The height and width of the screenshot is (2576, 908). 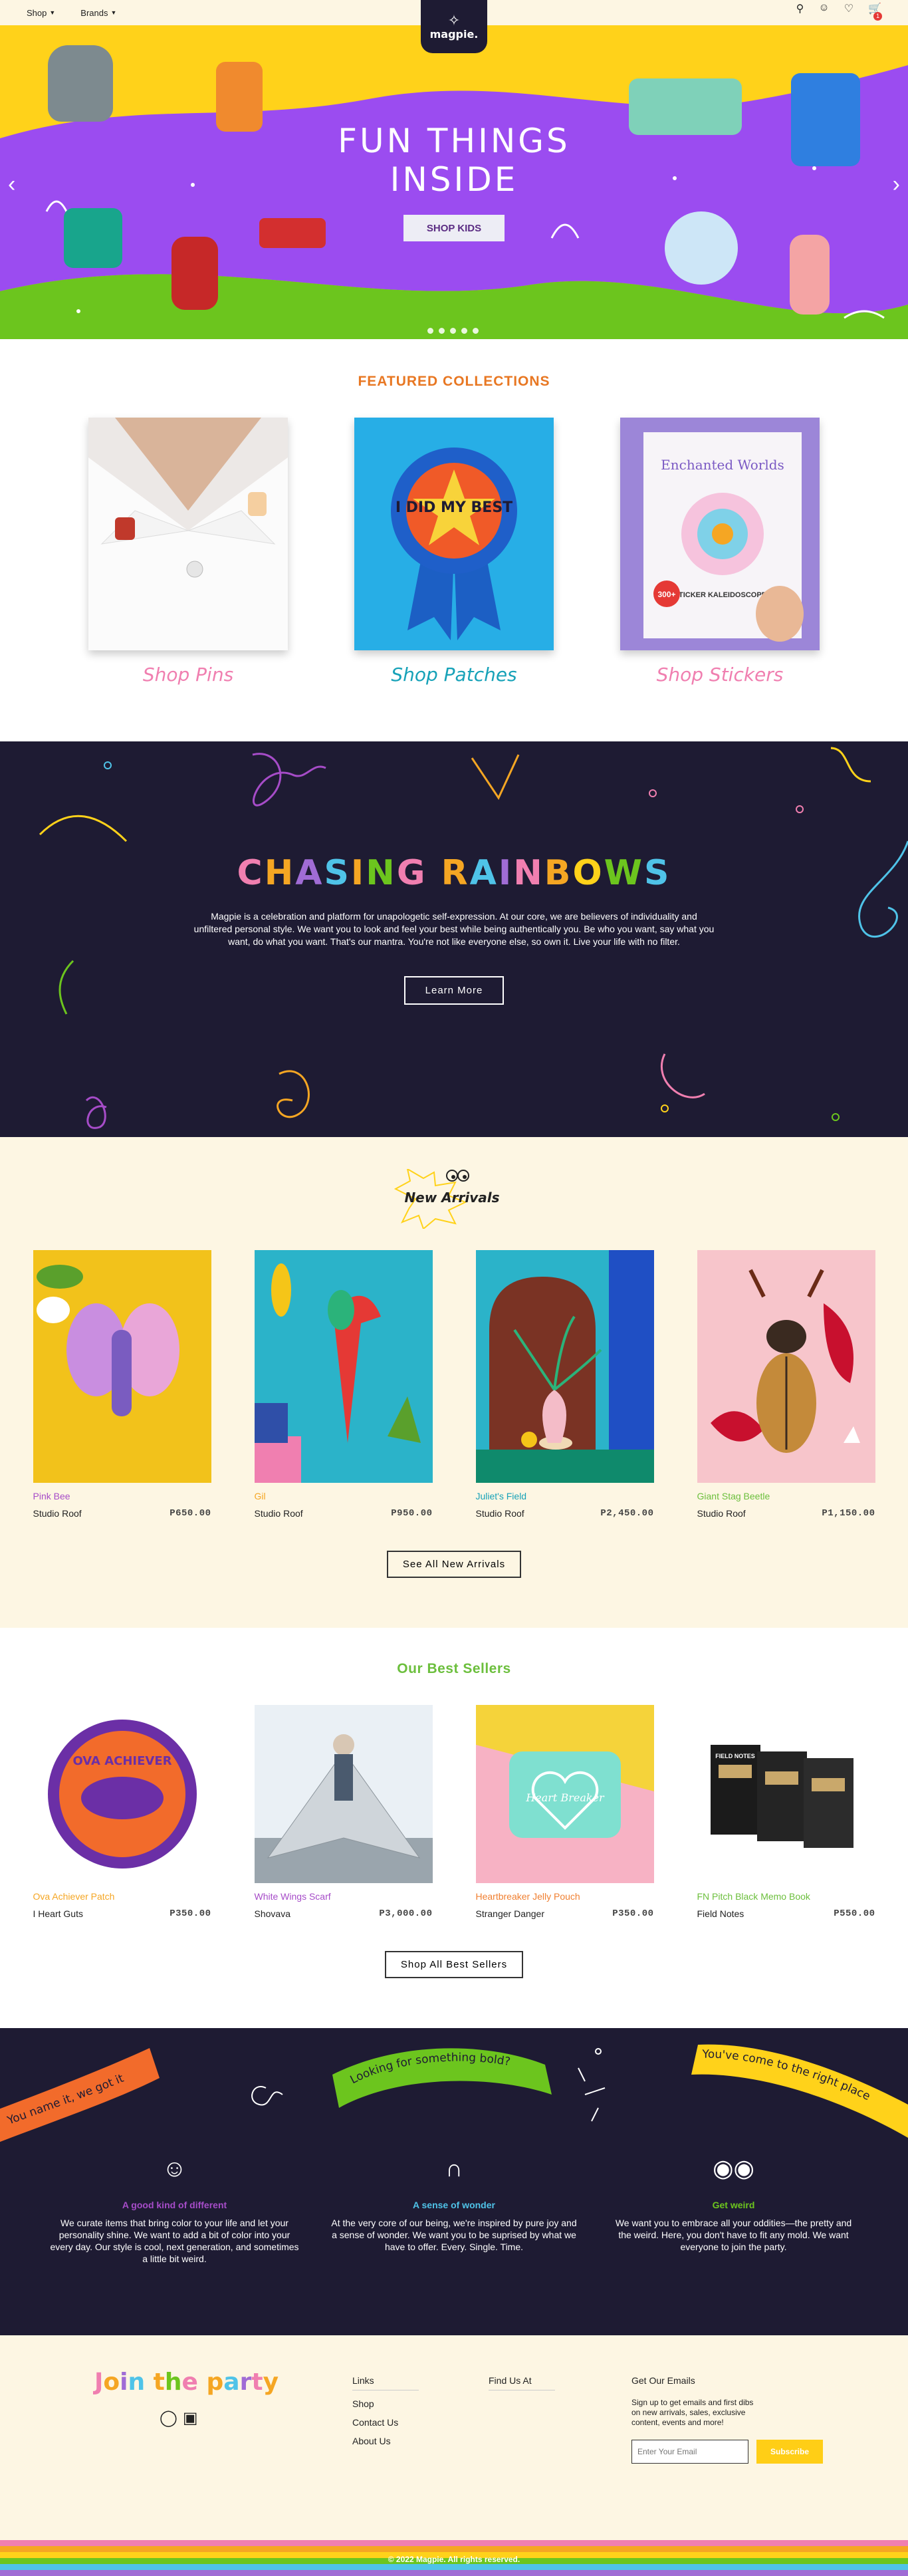 What do you see at coordinates (190, 2418) in the screenshot?
I see `facebook-icon: ▣` at bounding box center [190, 2418].